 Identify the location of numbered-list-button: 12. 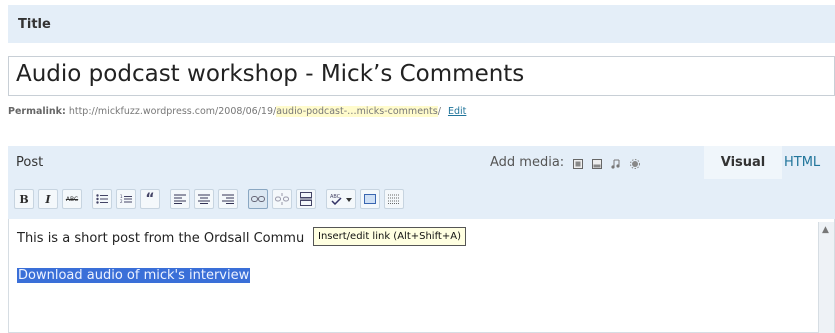
(126, 199).